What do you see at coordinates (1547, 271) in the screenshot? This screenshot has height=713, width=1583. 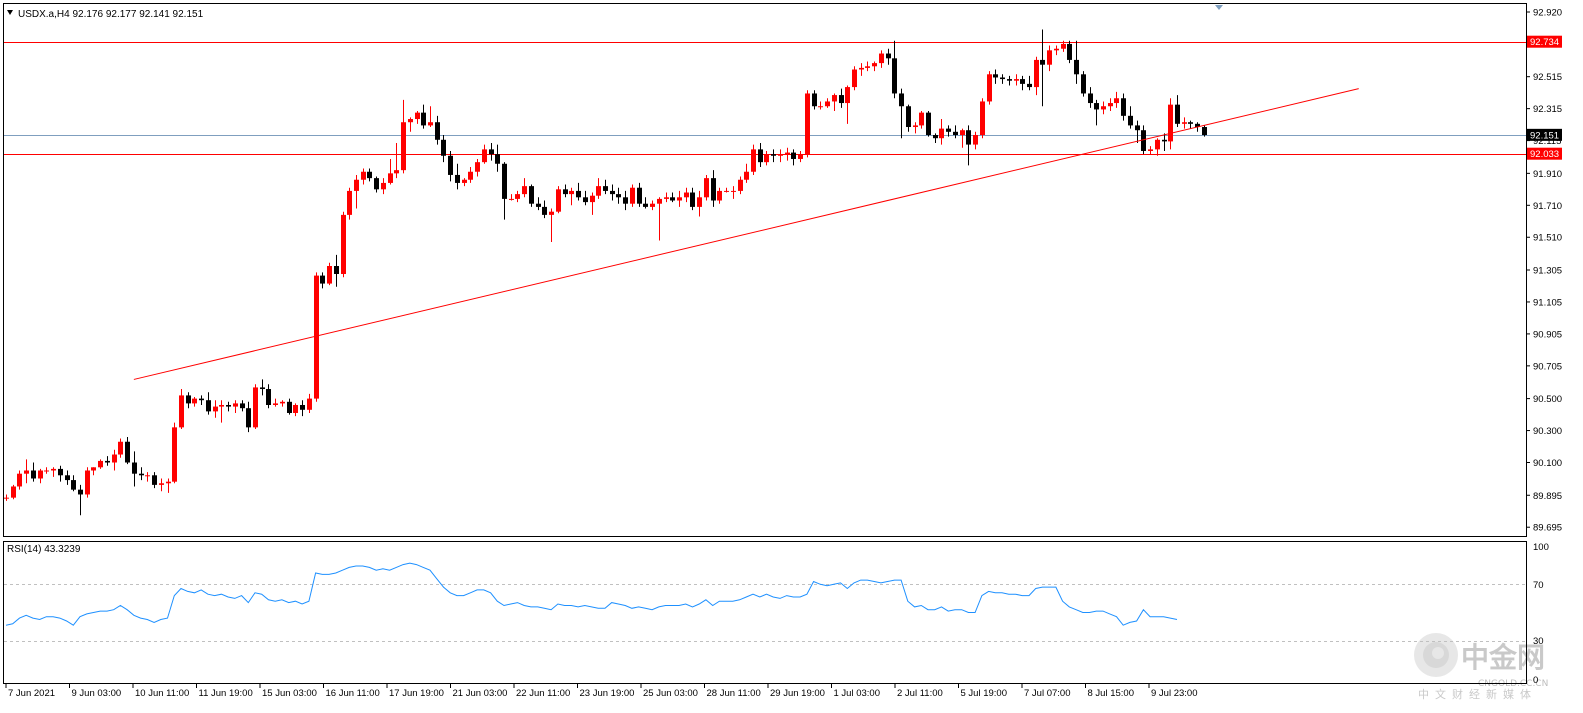 I see `price-tick-label: 91.305` at bounding box center [1547, 271].